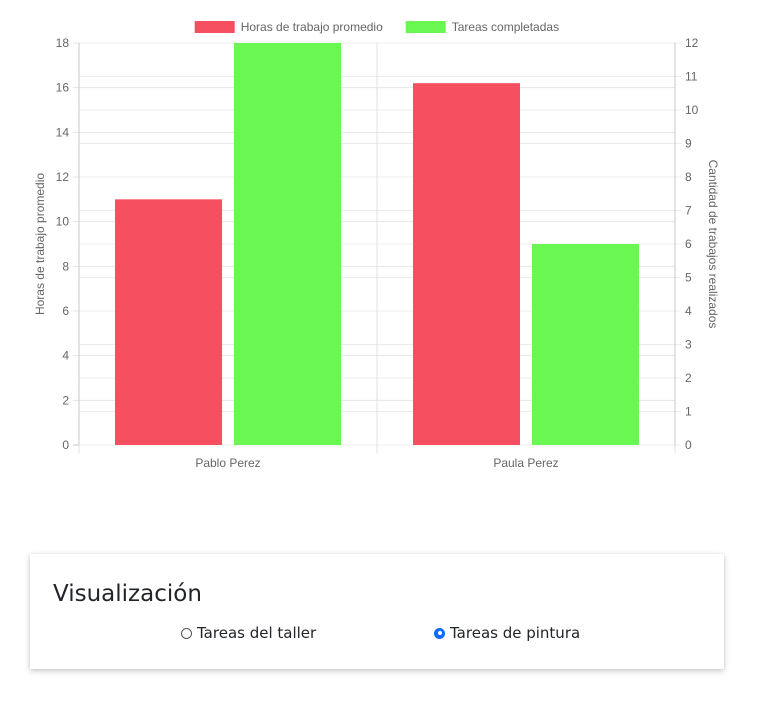 The image size is (757, 707). What do you see at coordinates (63, 177) in the screenshot?
I see `y-left-tick-label: 12` at bounding box center [63, 177].